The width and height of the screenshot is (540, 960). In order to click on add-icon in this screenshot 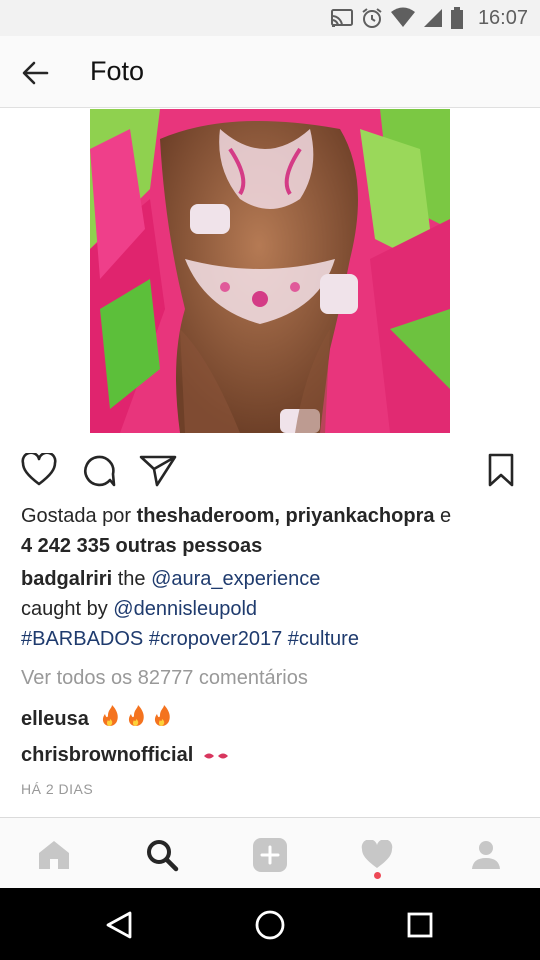, I will do `click(270, 855)`.